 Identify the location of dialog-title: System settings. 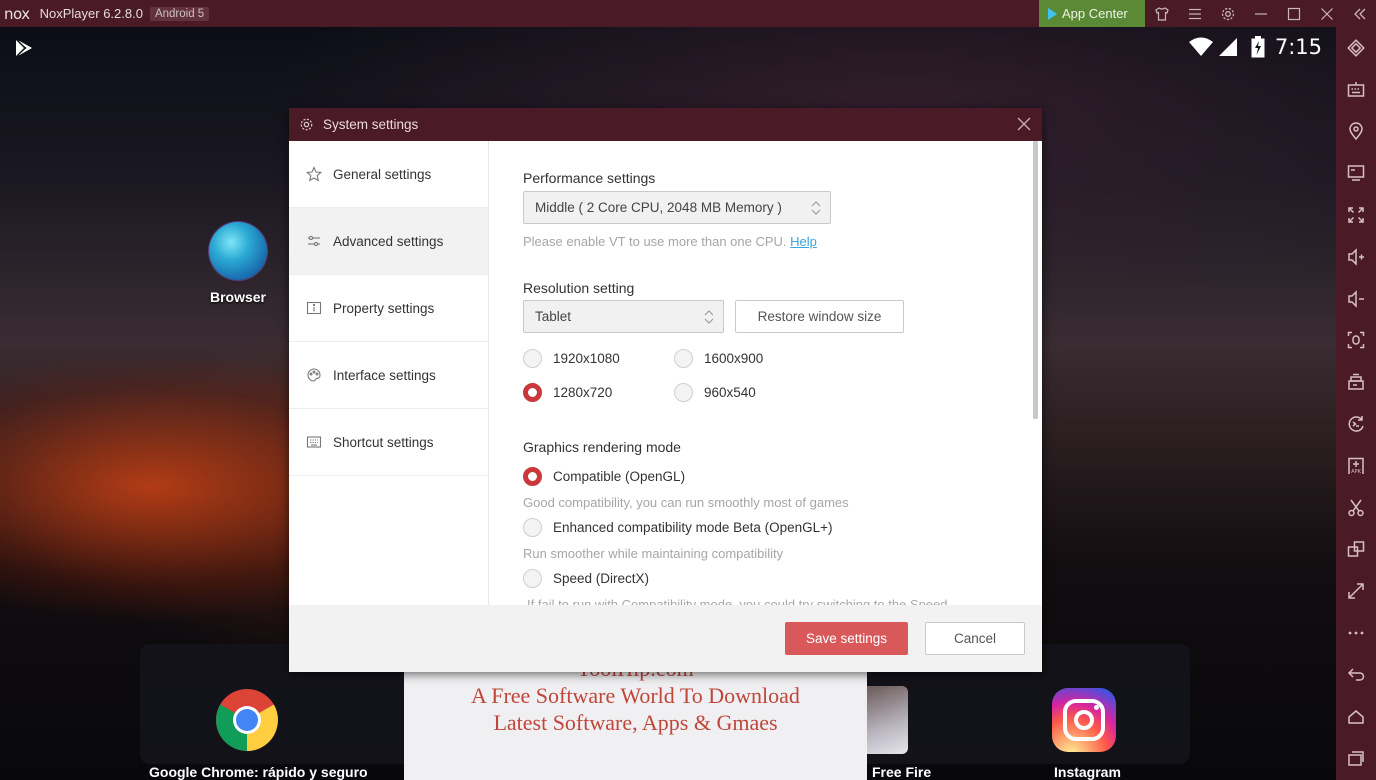
(371, 124).